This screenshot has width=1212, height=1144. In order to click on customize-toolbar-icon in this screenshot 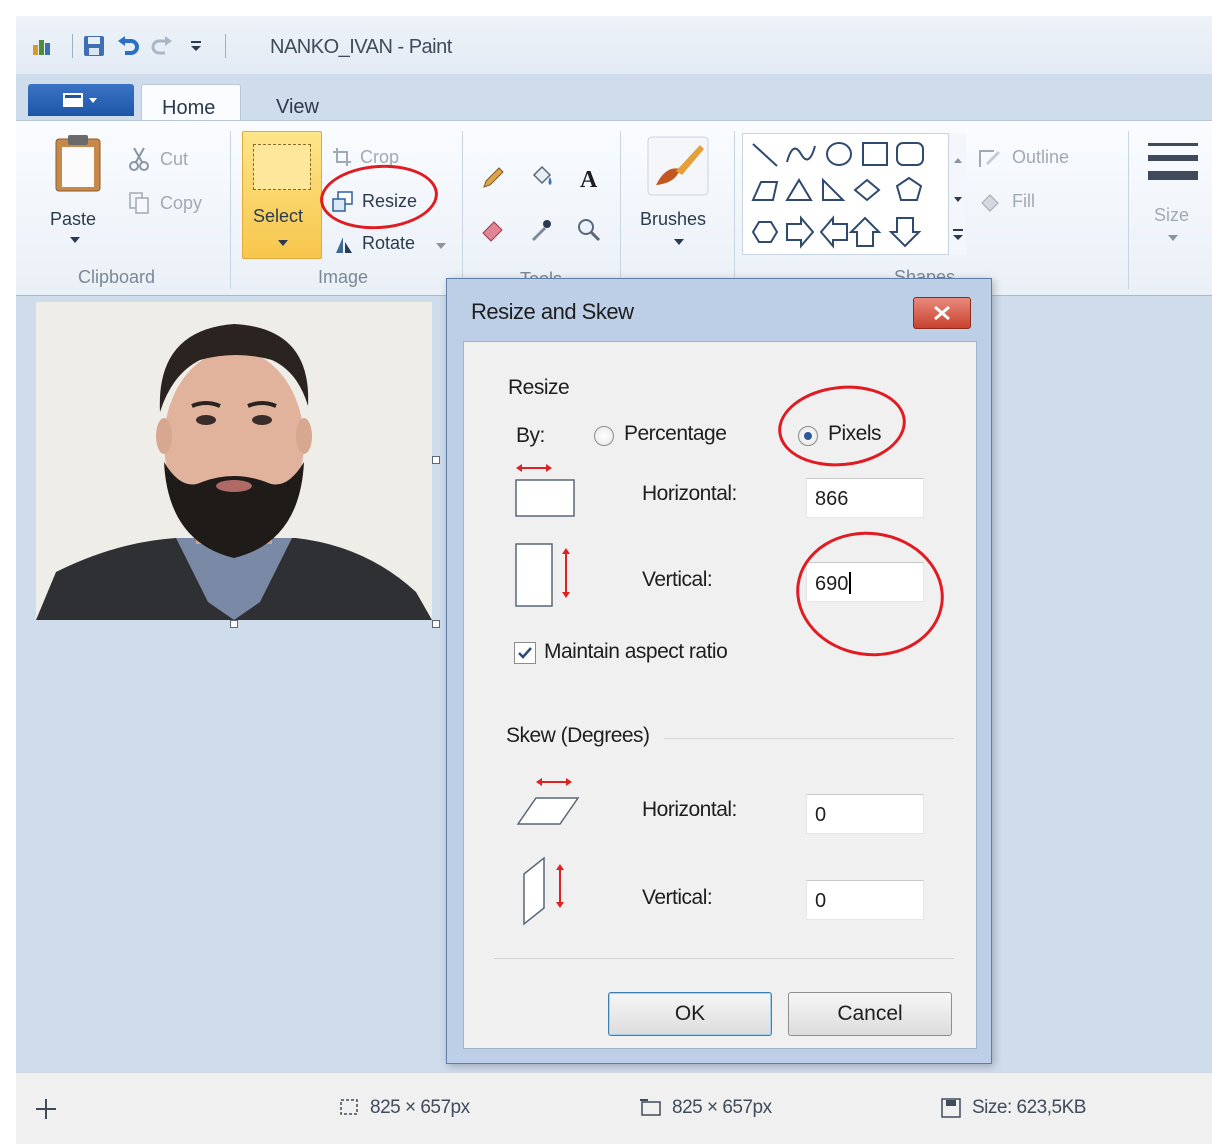, I will do `click(196, 46)`.